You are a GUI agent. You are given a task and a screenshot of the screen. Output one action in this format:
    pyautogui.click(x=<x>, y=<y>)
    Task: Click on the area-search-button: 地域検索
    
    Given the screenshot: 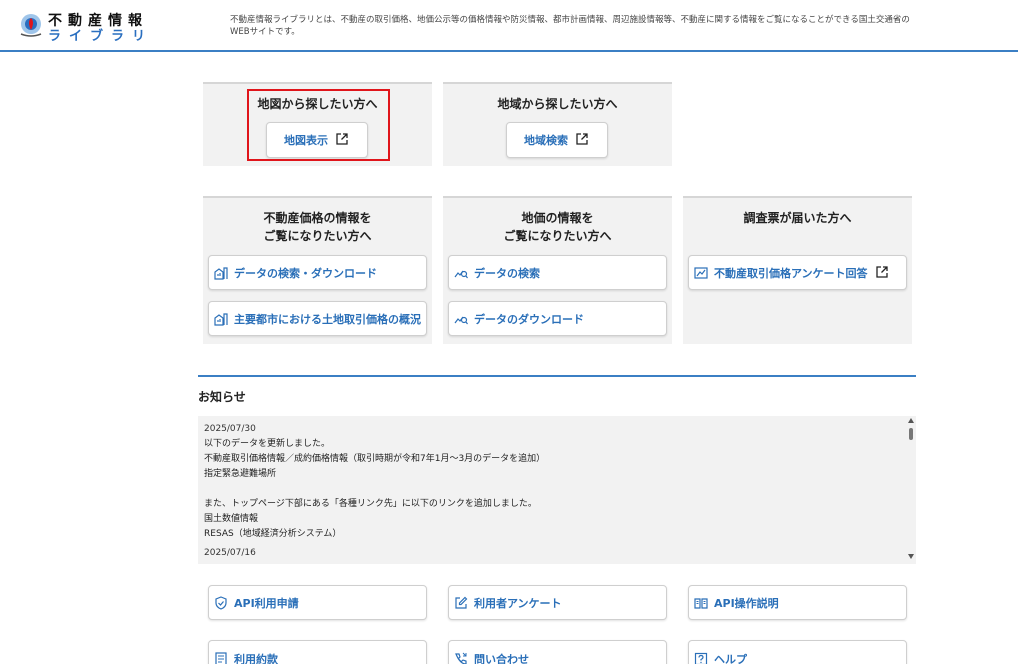 What is the action you would take?
    pyautogui.click(x=557, y=140)
    